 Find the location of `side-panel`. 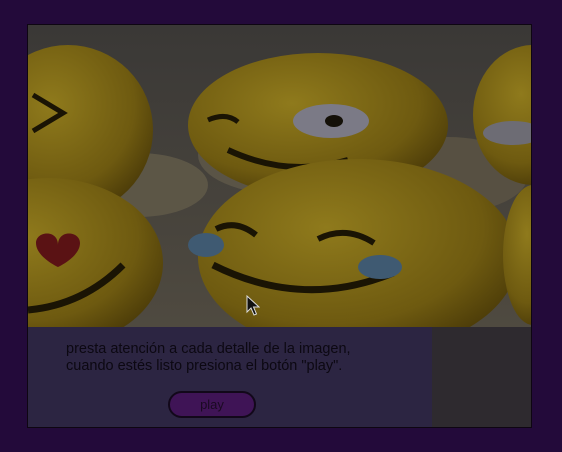

side-panel is located at coordinates (481, 377).